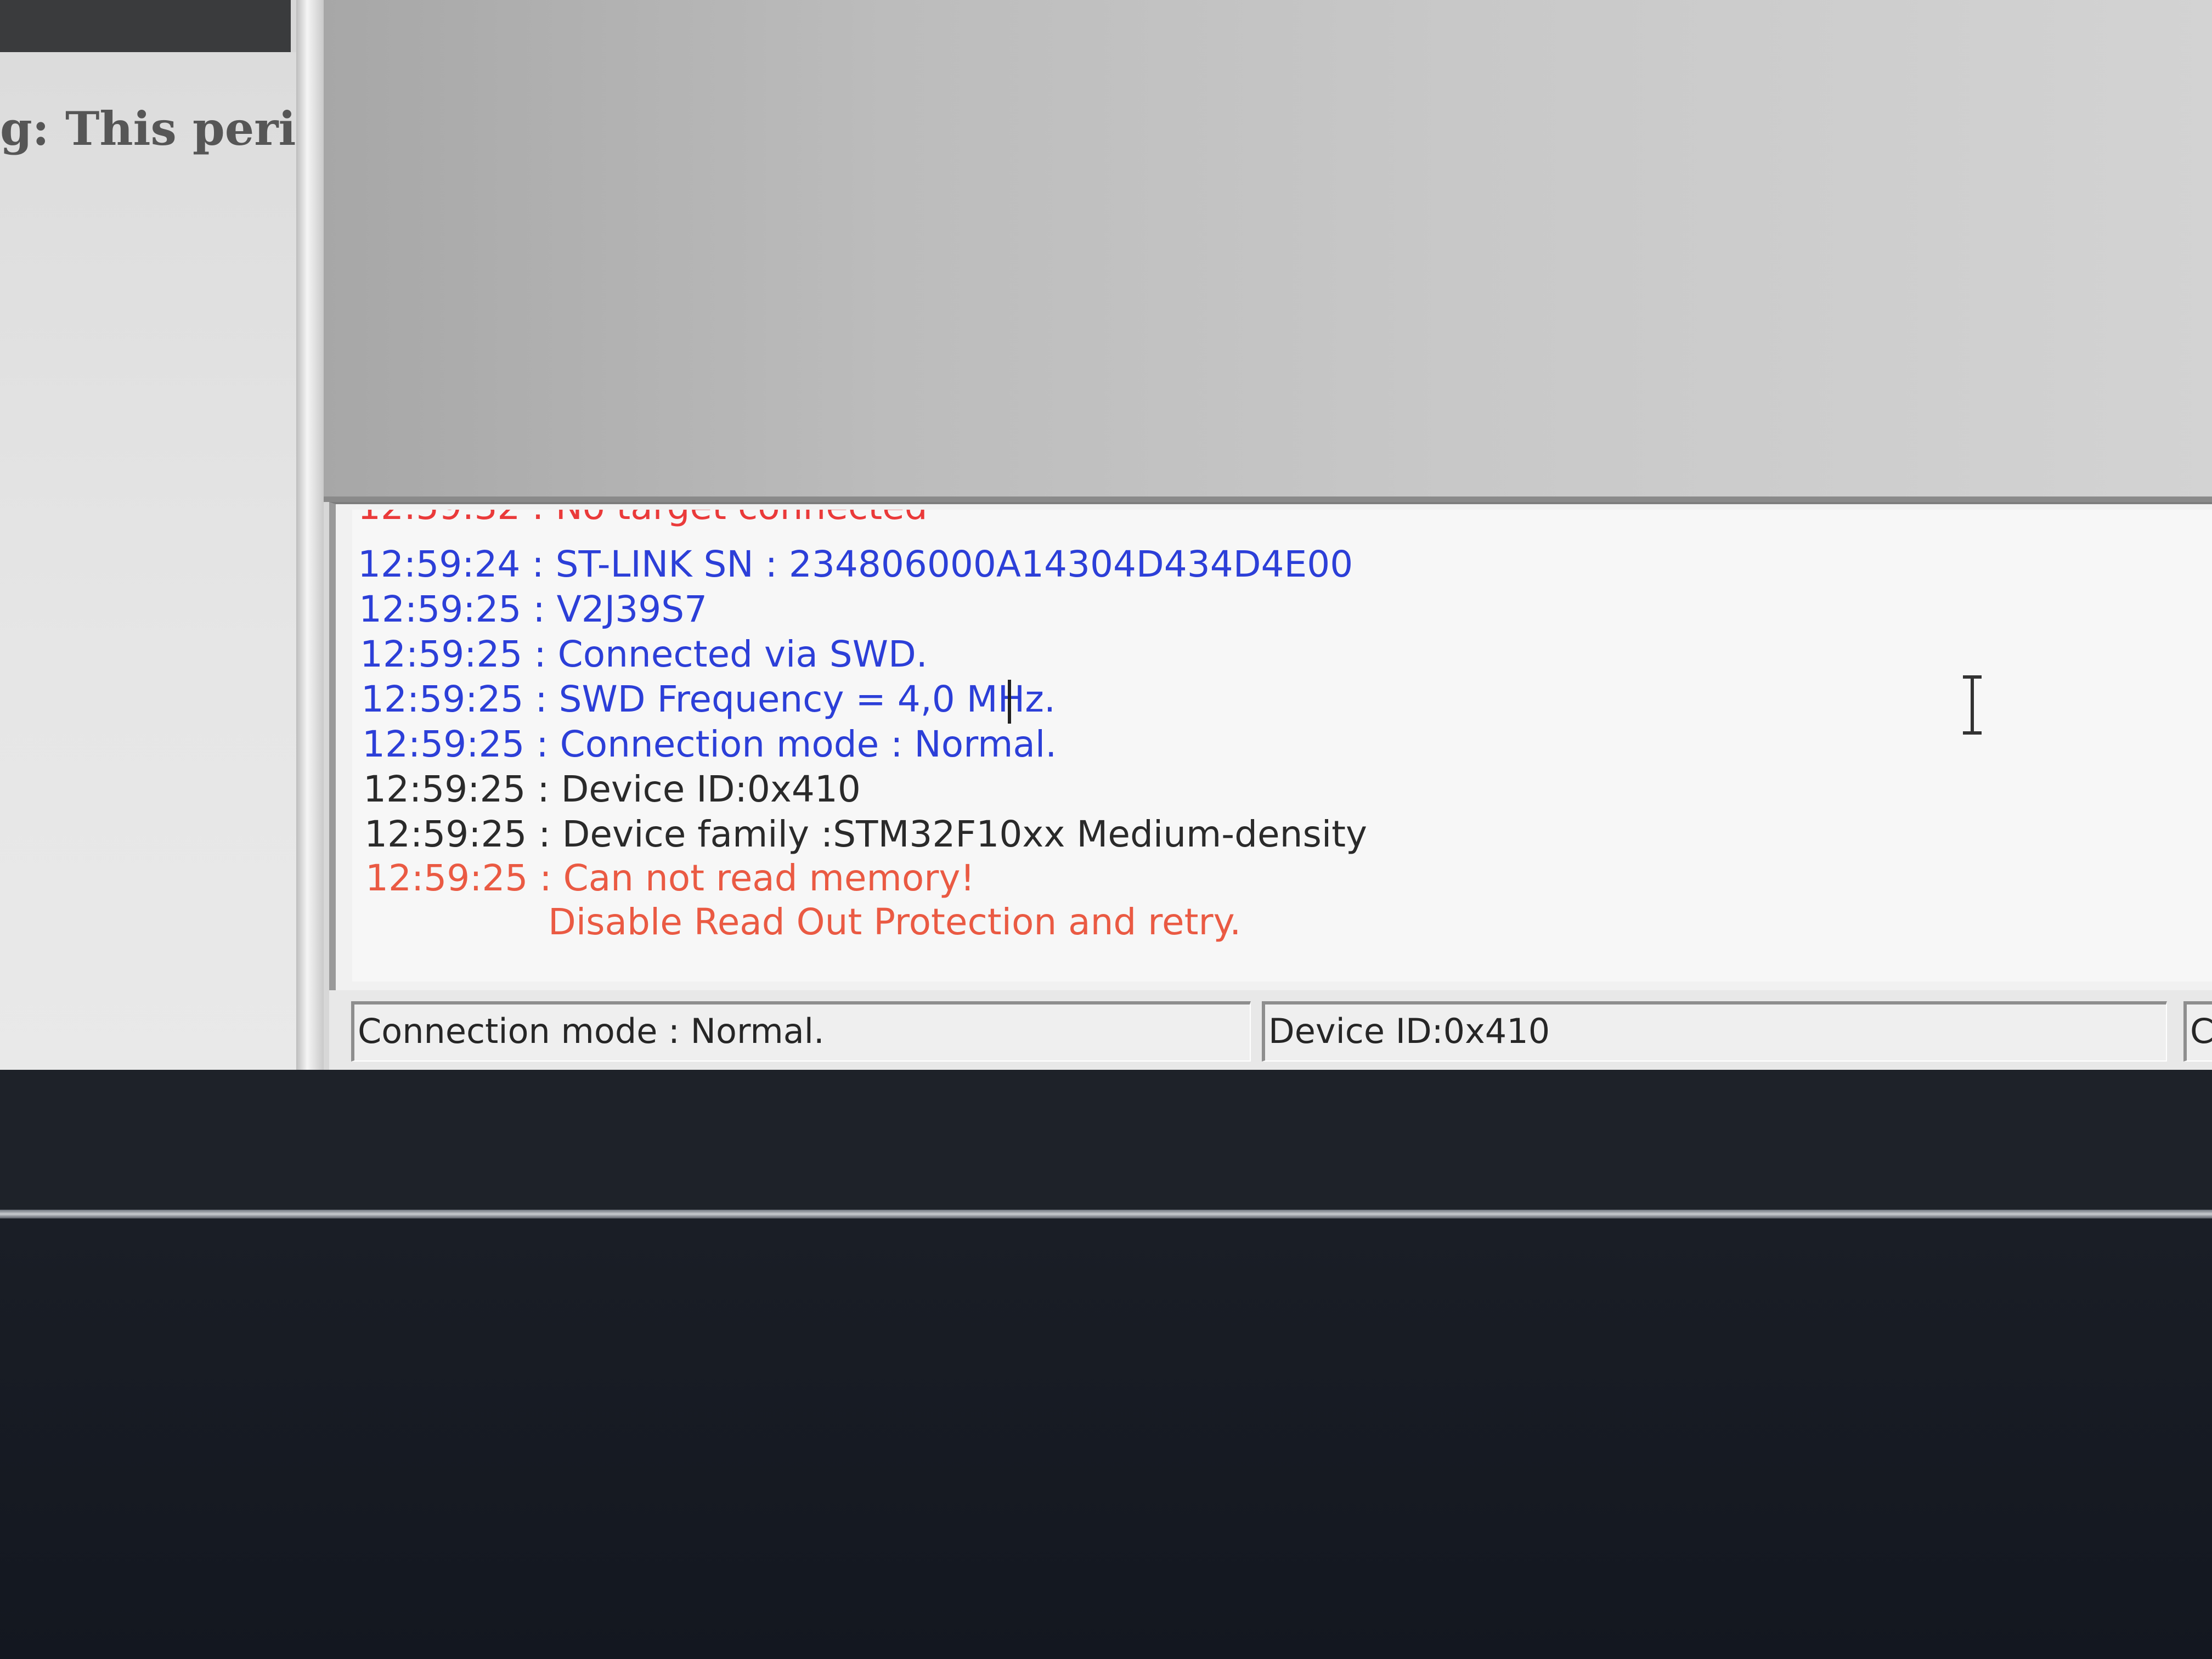 This screenshot has height=1659, width=2212. What do you see at coordinates (310, 535) in the screenshot?
I see `panel-splitter` at bounding box center [310, 535].